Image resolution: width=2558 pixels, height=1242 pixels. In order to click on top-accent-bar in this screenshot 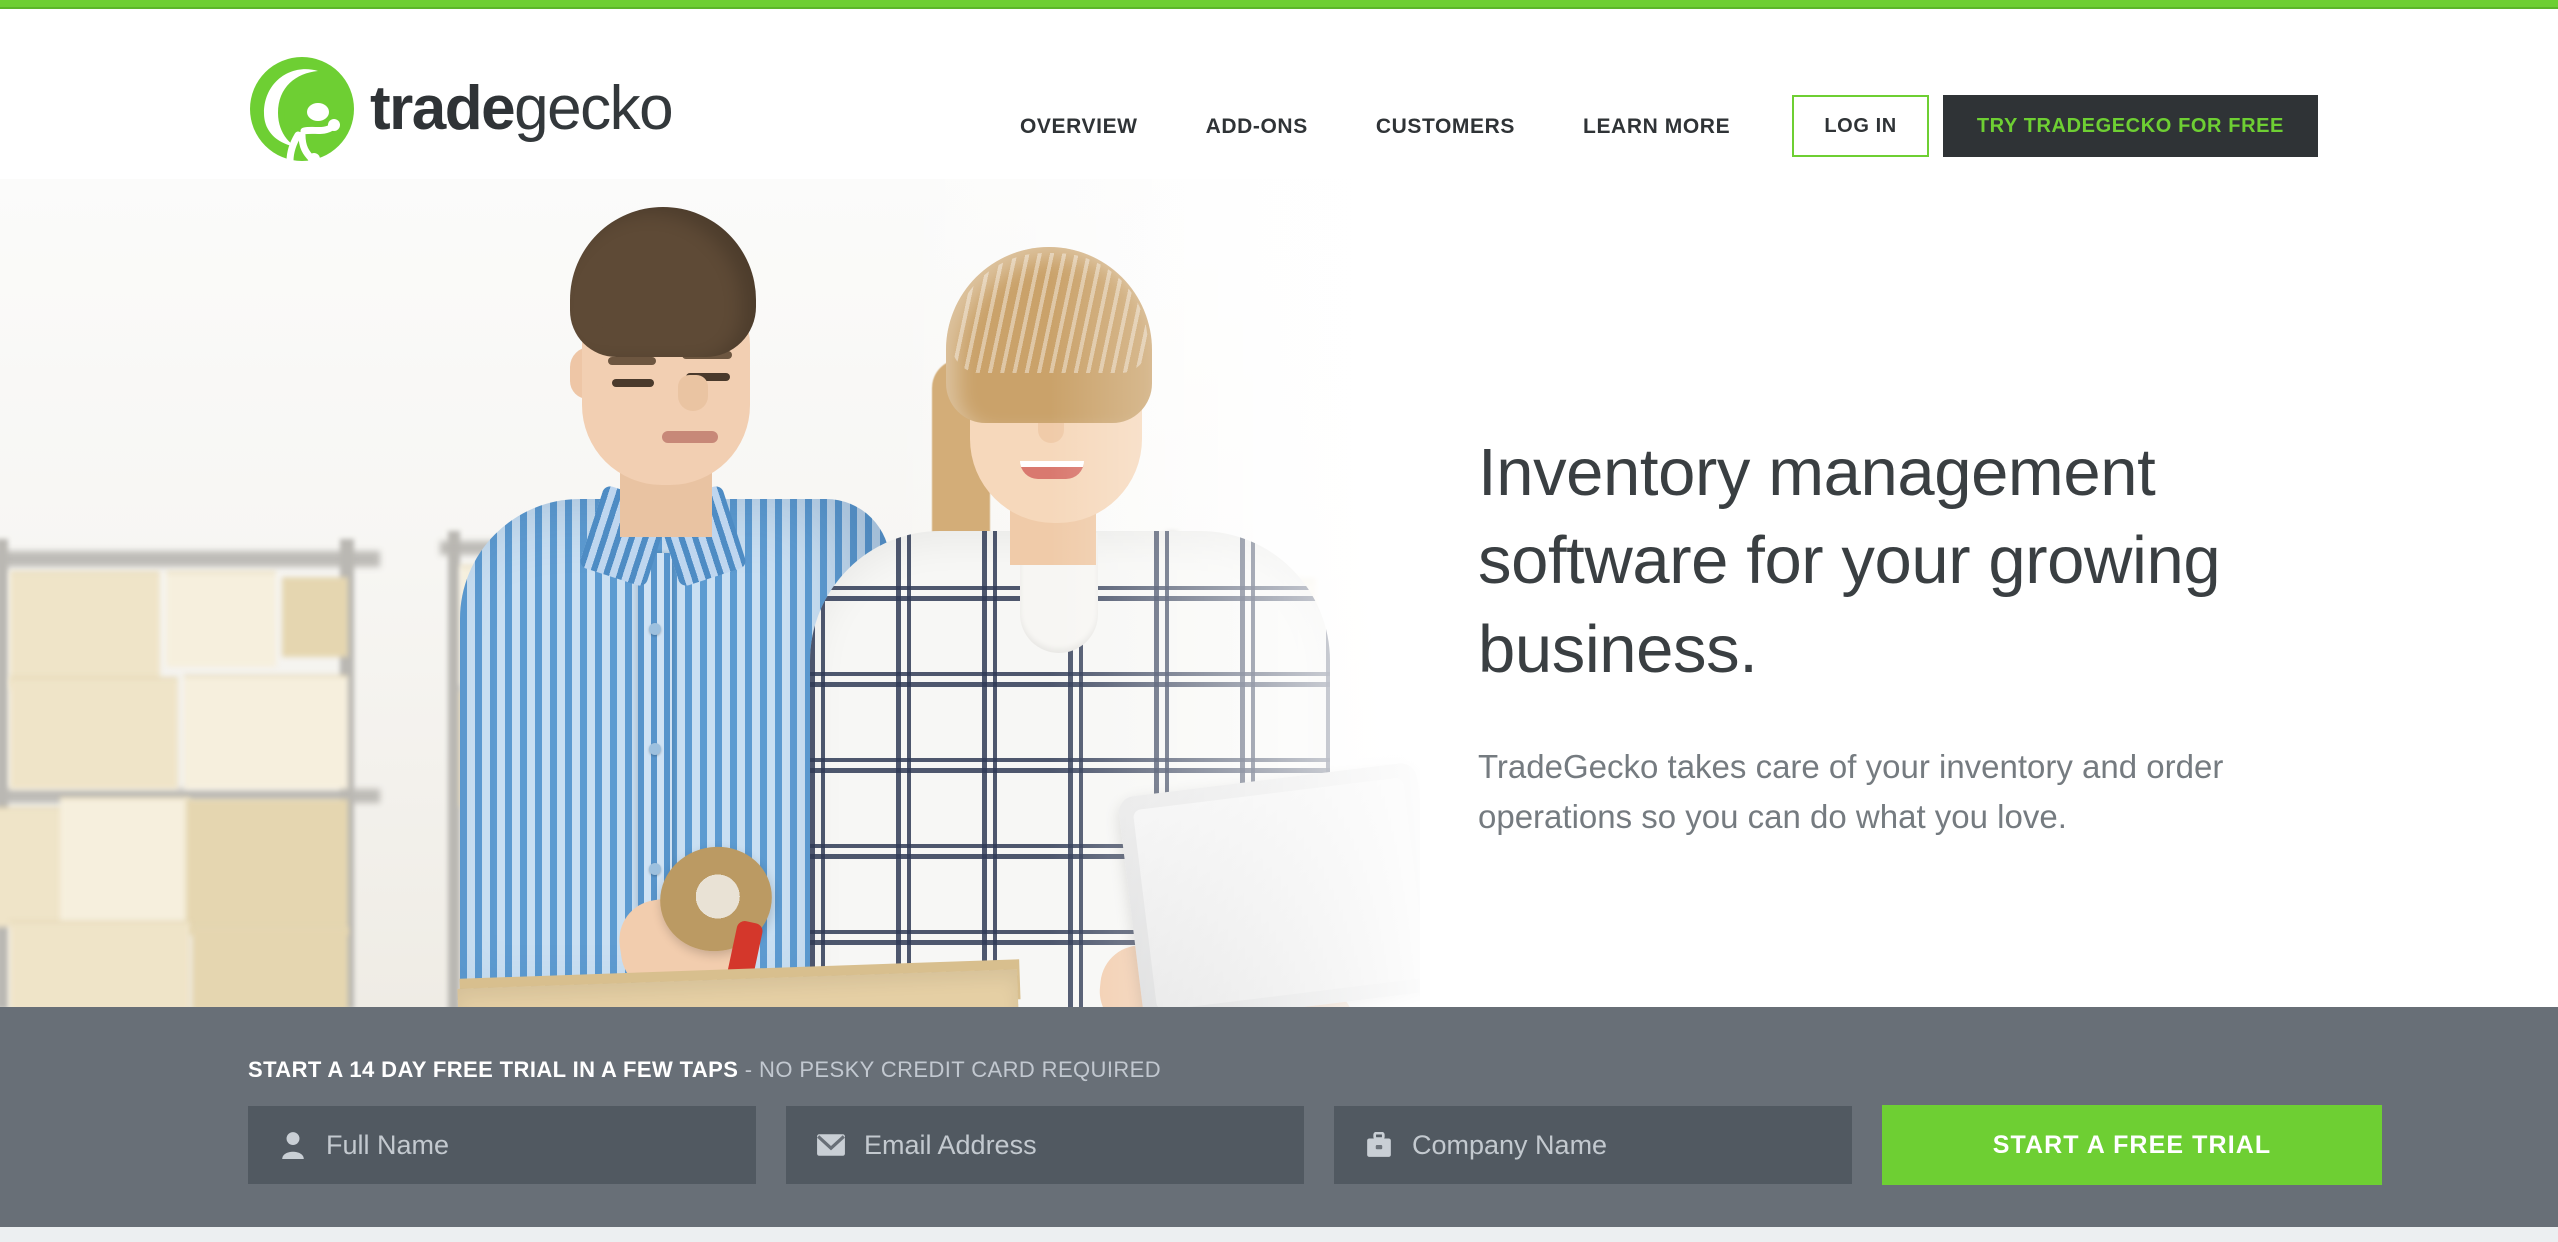, I will do `click(1279, 4)`.